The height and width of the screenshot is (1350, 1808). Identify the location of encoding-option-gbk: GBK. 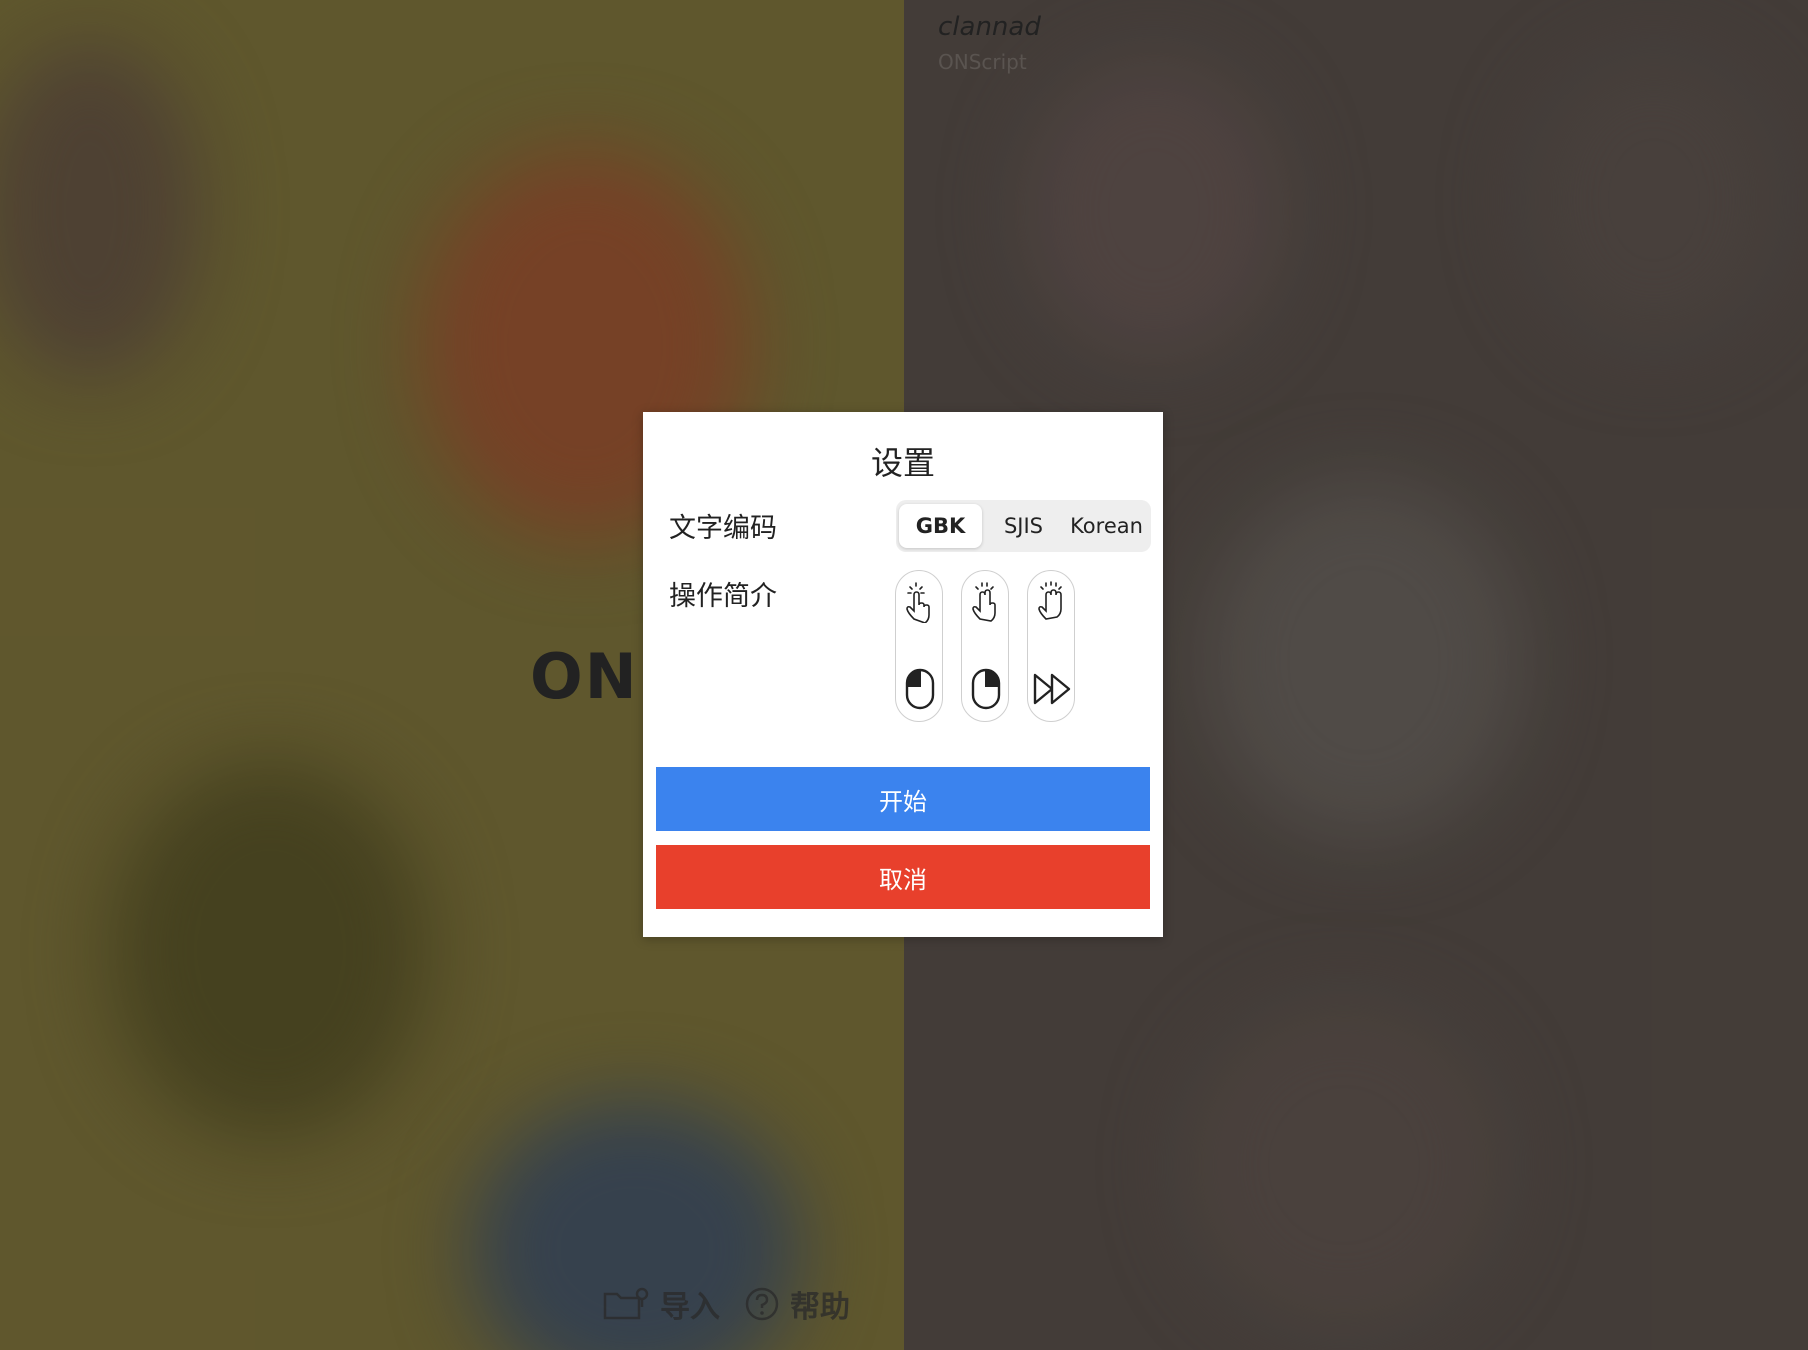
(940, 526).